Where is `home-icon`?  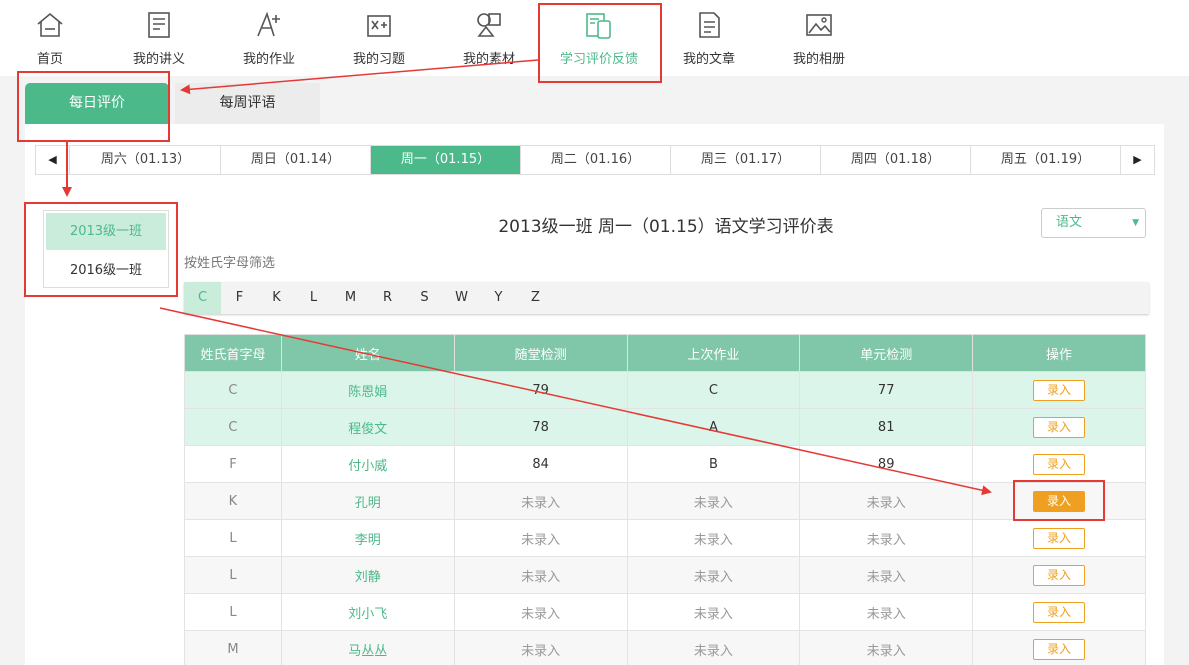 home-icon is located at coordinates (50, 25).